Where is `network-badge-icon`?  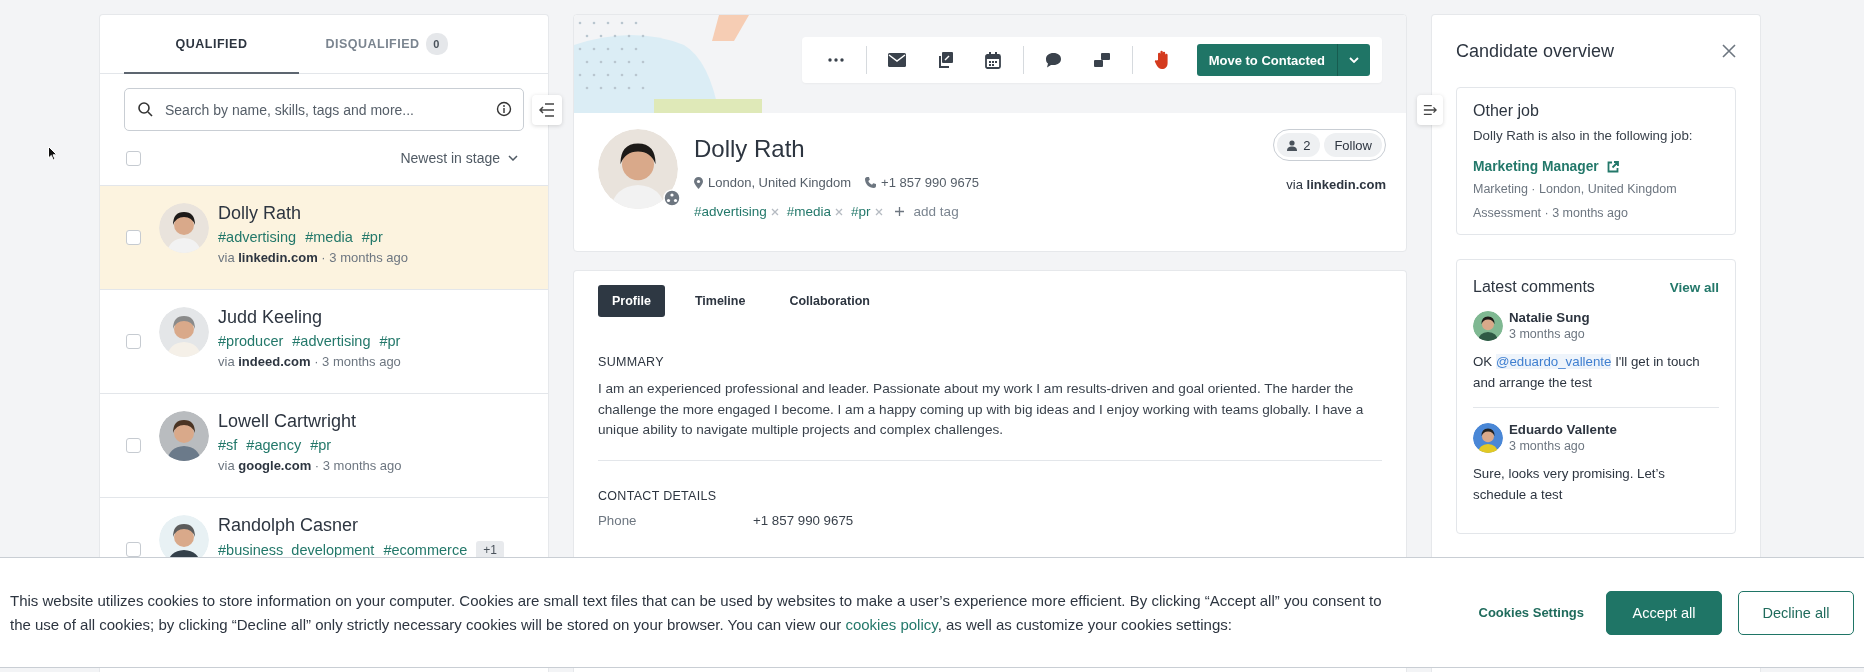
network-badge-icon is located at coordinates (672, 198).